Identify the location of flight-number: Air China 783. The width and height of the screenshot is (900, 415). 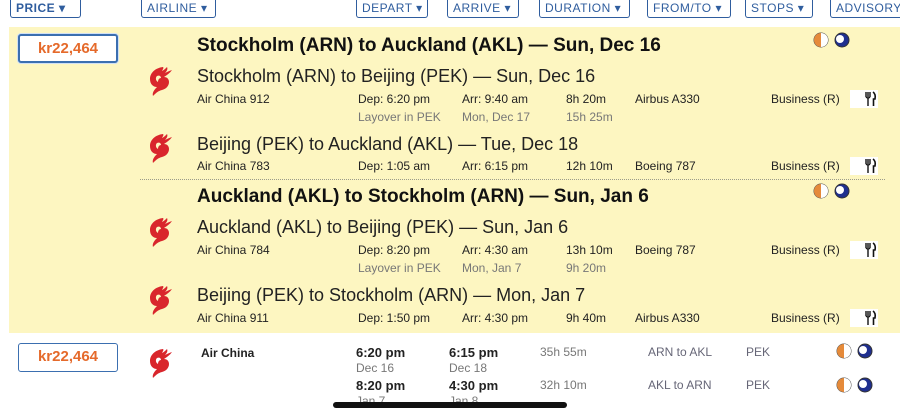
(233, 166).